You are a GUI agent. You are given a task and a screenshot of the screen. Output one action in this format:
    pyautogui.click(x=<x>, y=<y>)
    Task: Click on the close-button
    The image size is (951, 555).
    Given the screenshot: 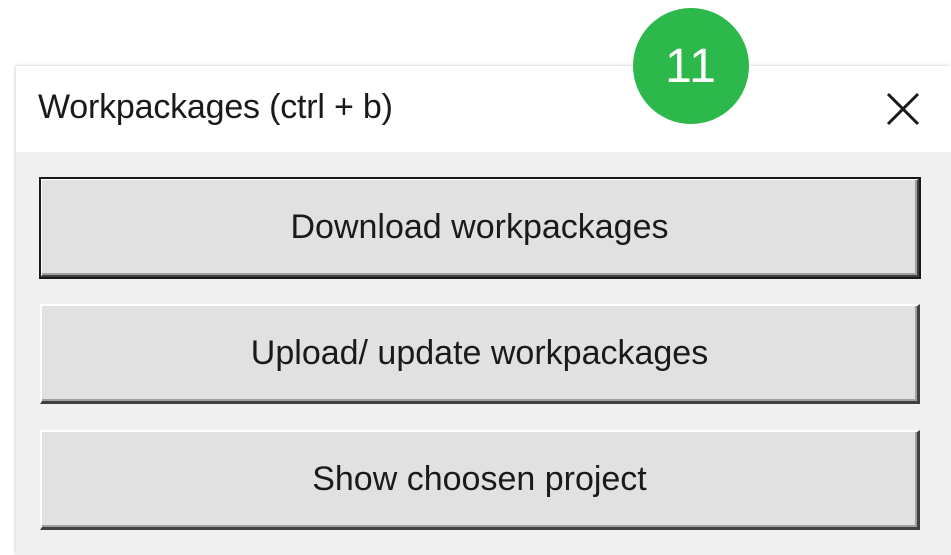 What is the action you would take?
    pyautogui.click(x=903, y=109)
    